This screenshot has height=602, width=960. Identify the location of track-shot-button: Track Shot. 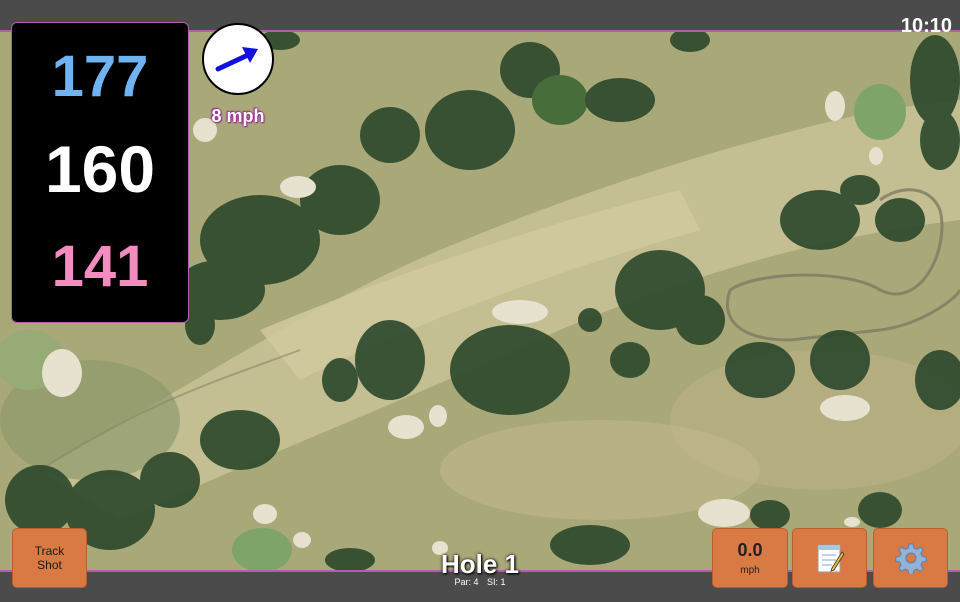
(49, 558).